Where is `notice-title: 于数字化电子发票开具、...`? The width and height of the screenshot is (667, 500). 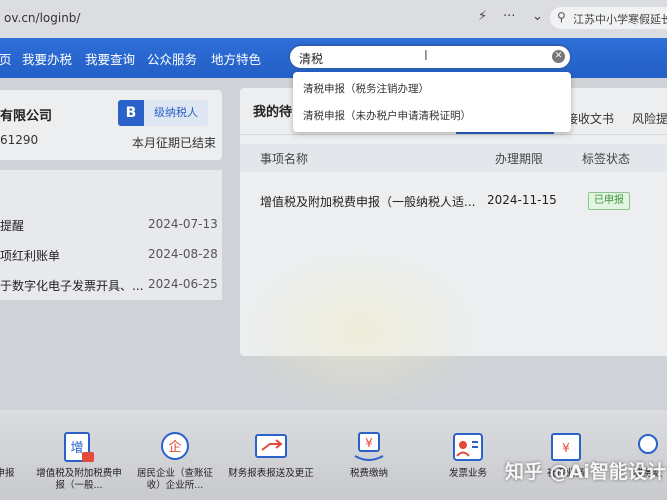 notice-title: 于数字化电子发票开具、... is located at coordinates (72, 286).